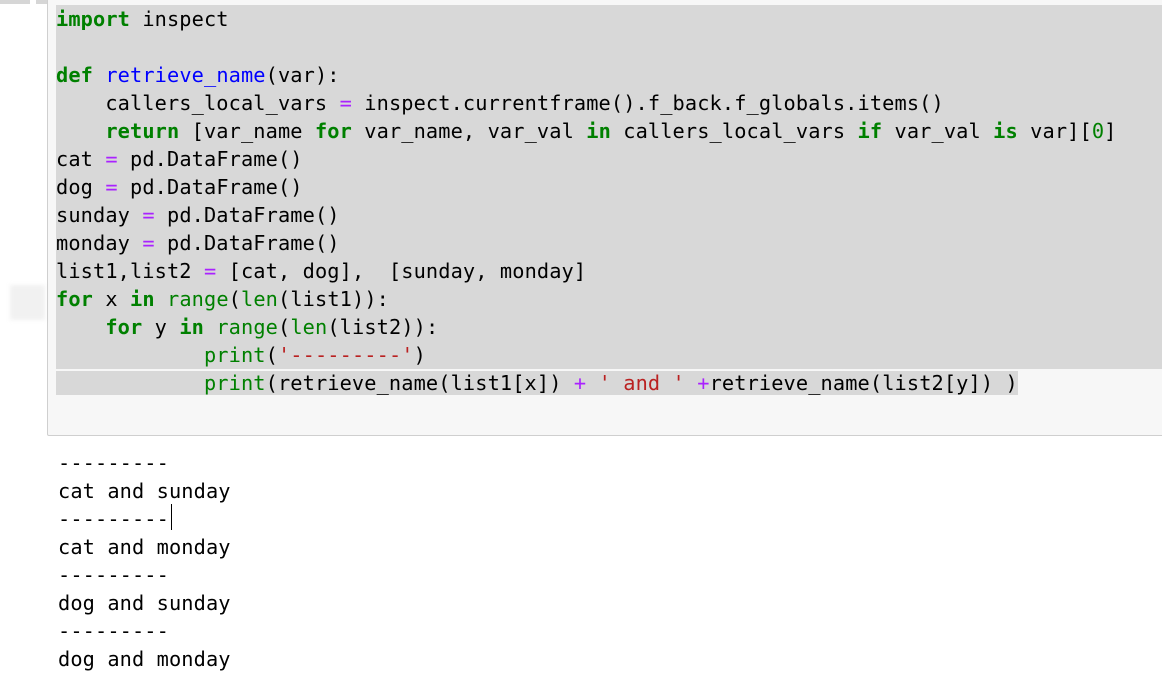  Describe the element at coordinates (27, 302) in the screenshot. I see `ghost-artifact` at that location.